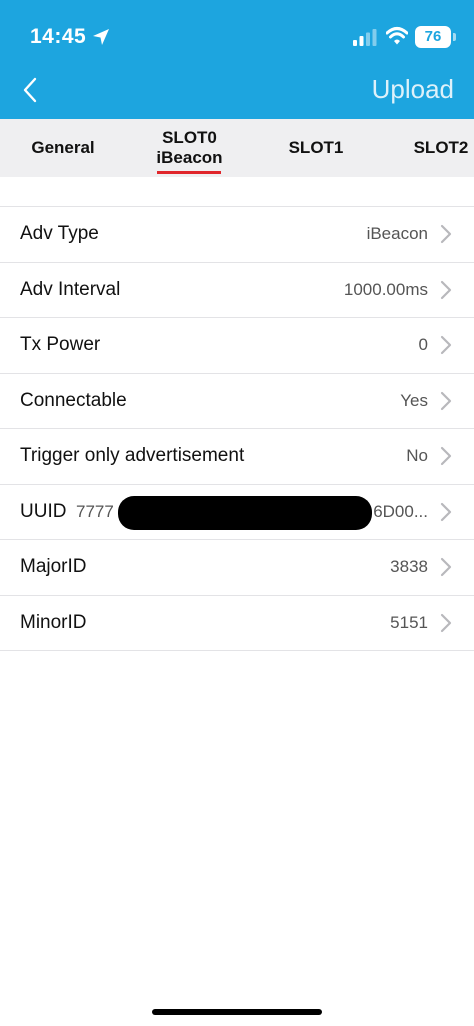  Describe the element at coordinates (409, 567) in the screenshot. I see `row-value: 3838` at that location.